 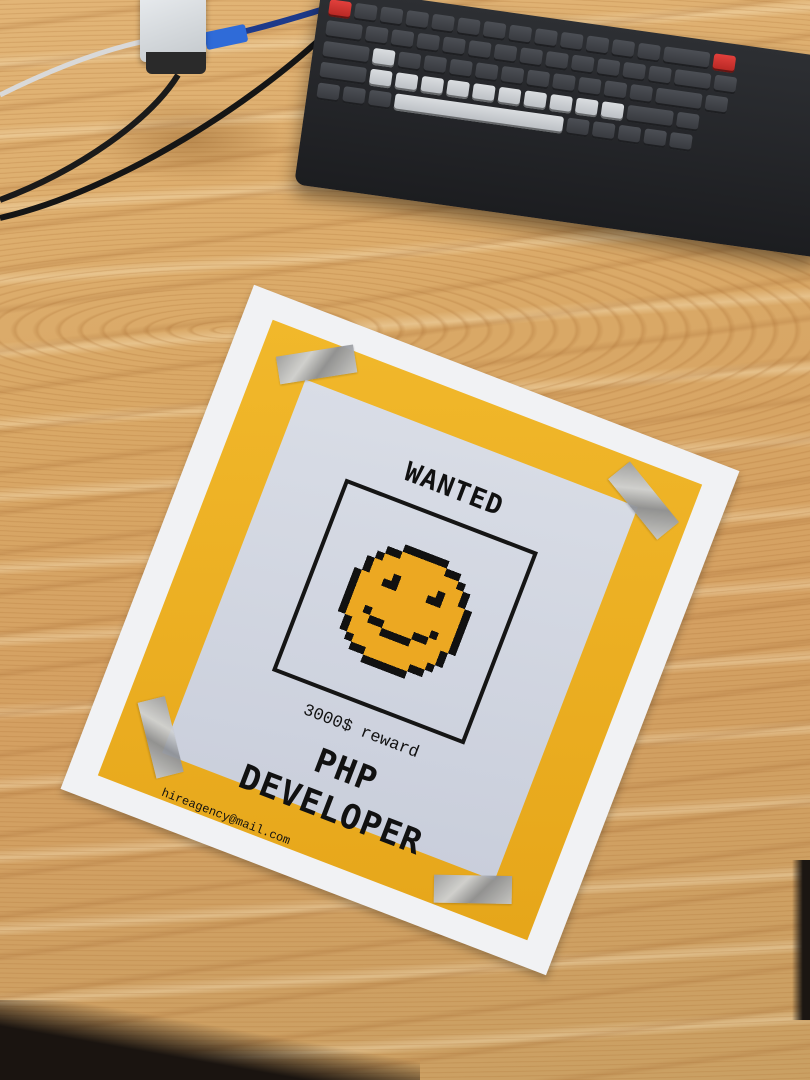 What do you see at coordinates (176, 63) in the screenshot?
I see `usb-hub-port-icon` at bounding box center [176, 63].